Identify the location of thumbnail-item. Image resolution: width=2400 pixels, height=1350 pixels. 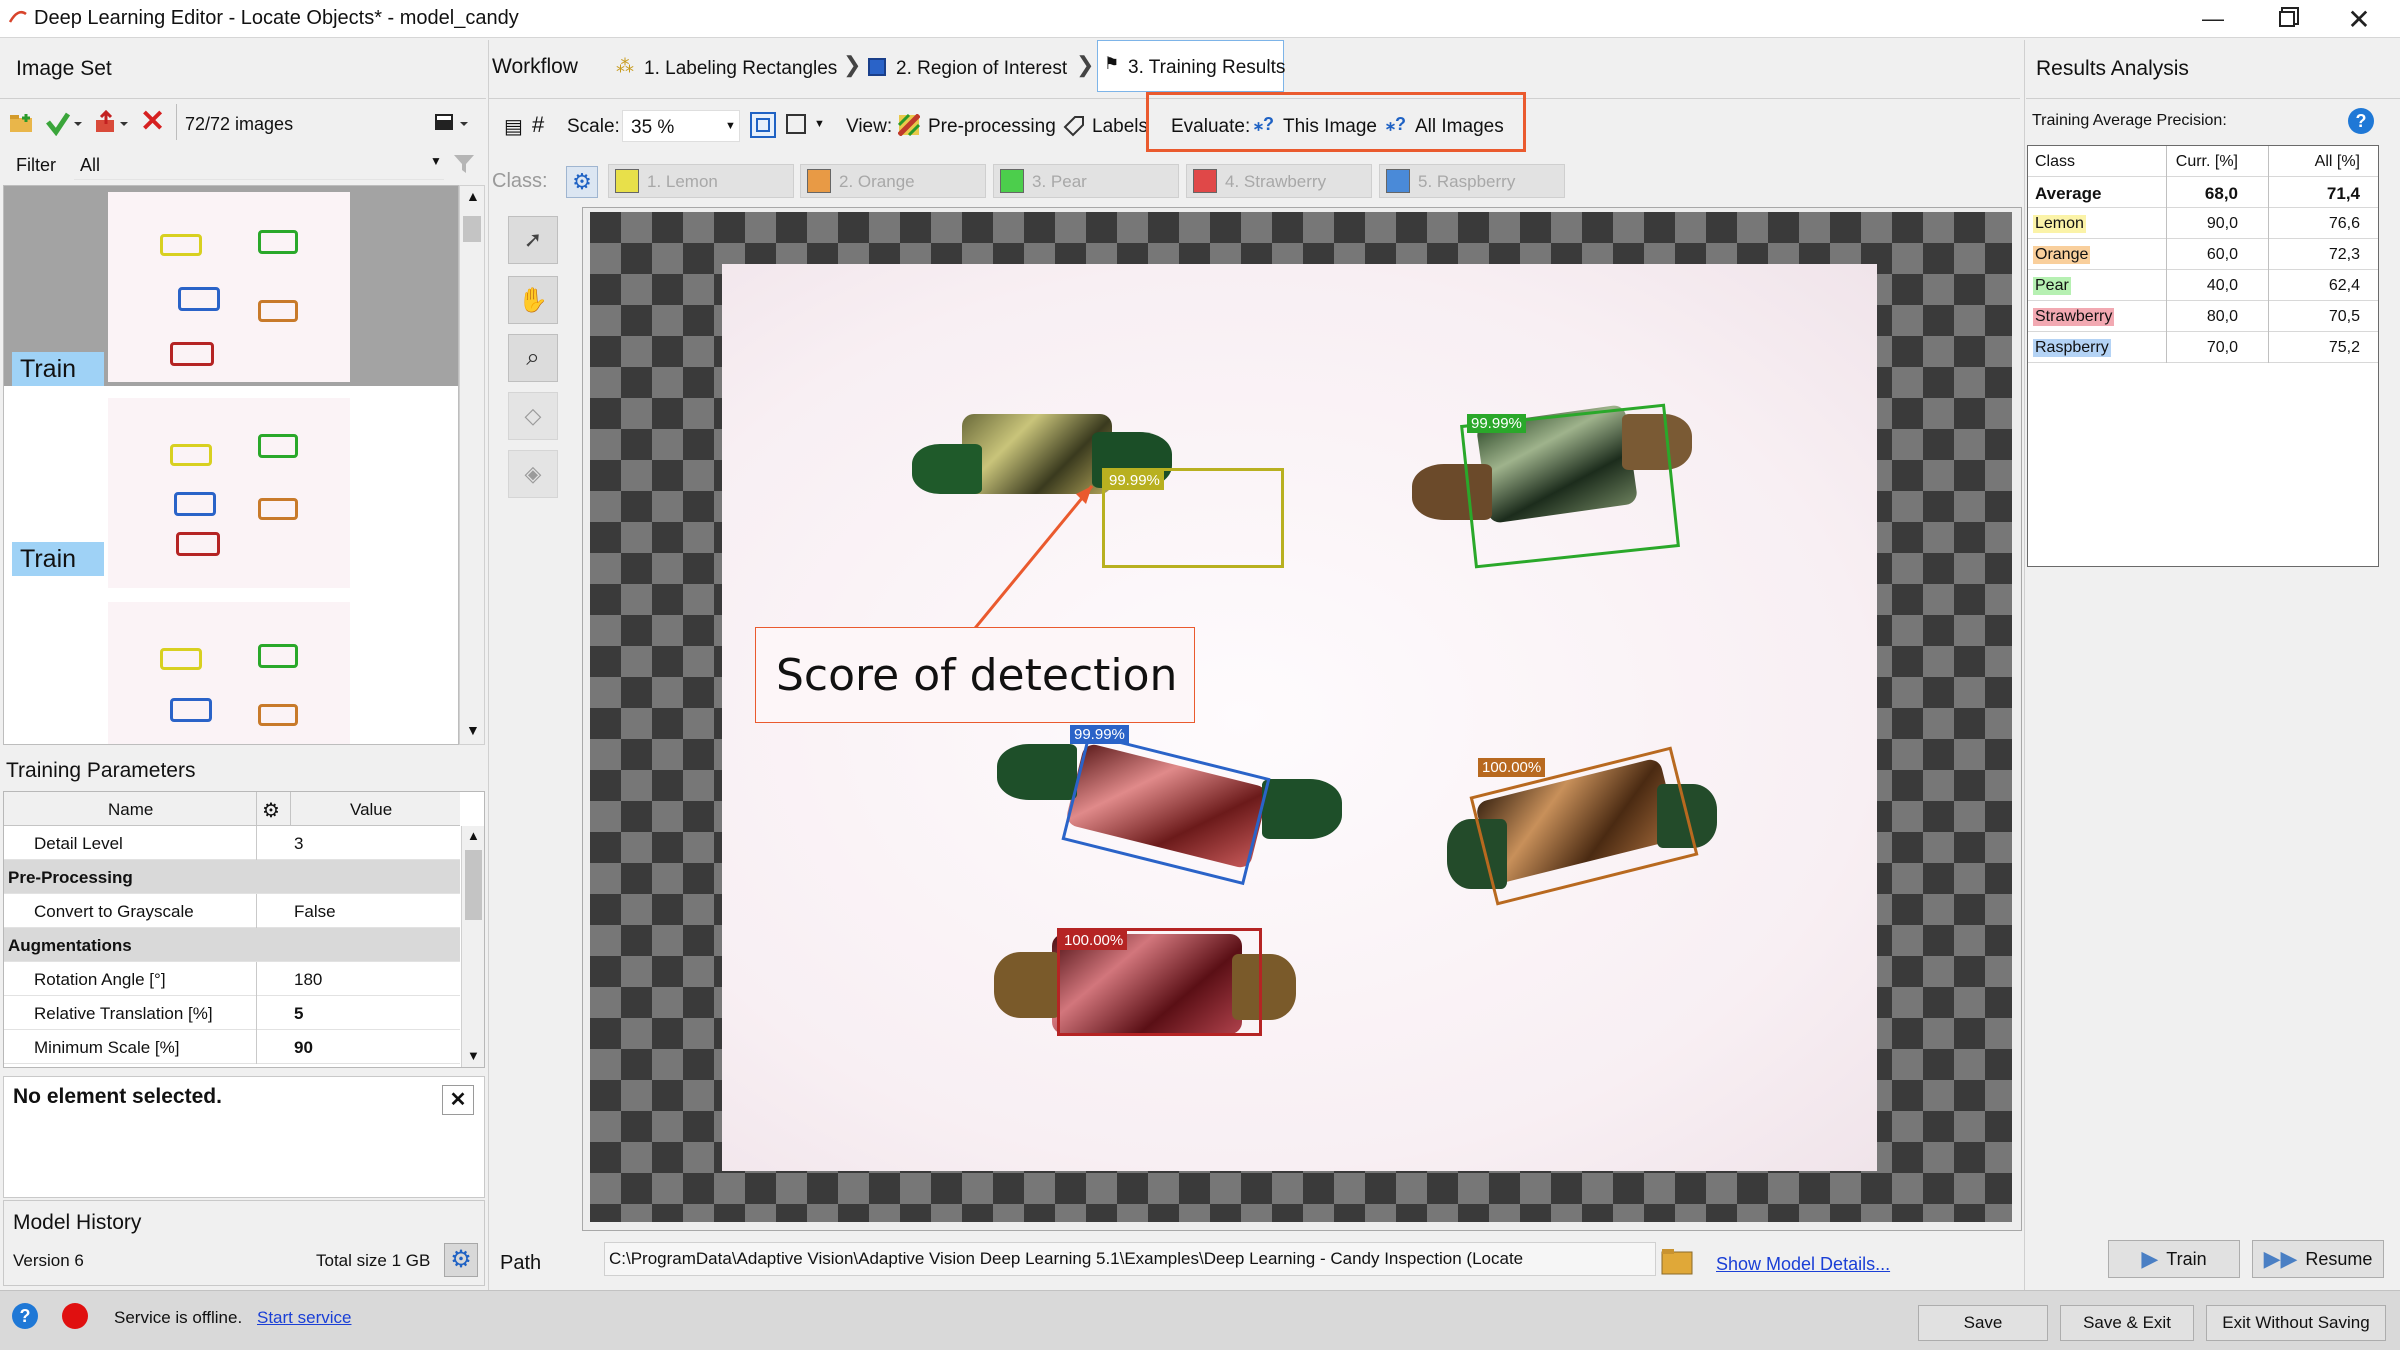
(231, 670).